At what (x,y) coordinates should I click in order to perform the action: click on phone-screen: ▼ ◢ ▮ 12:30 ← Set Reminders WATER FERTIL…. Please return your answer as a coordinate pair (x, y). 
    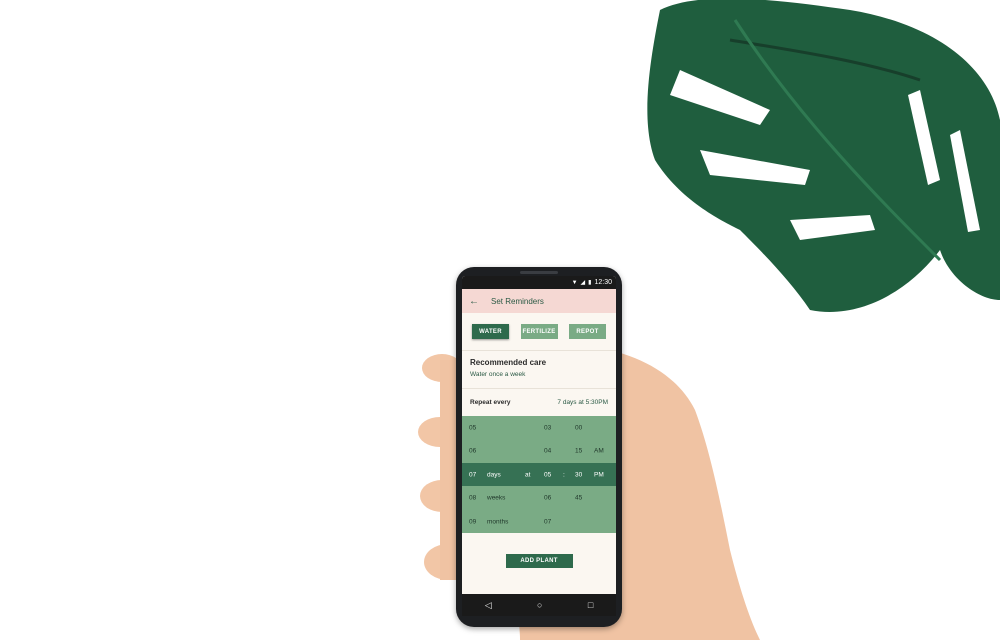
    Looking at the image, I should click on (539, 446).